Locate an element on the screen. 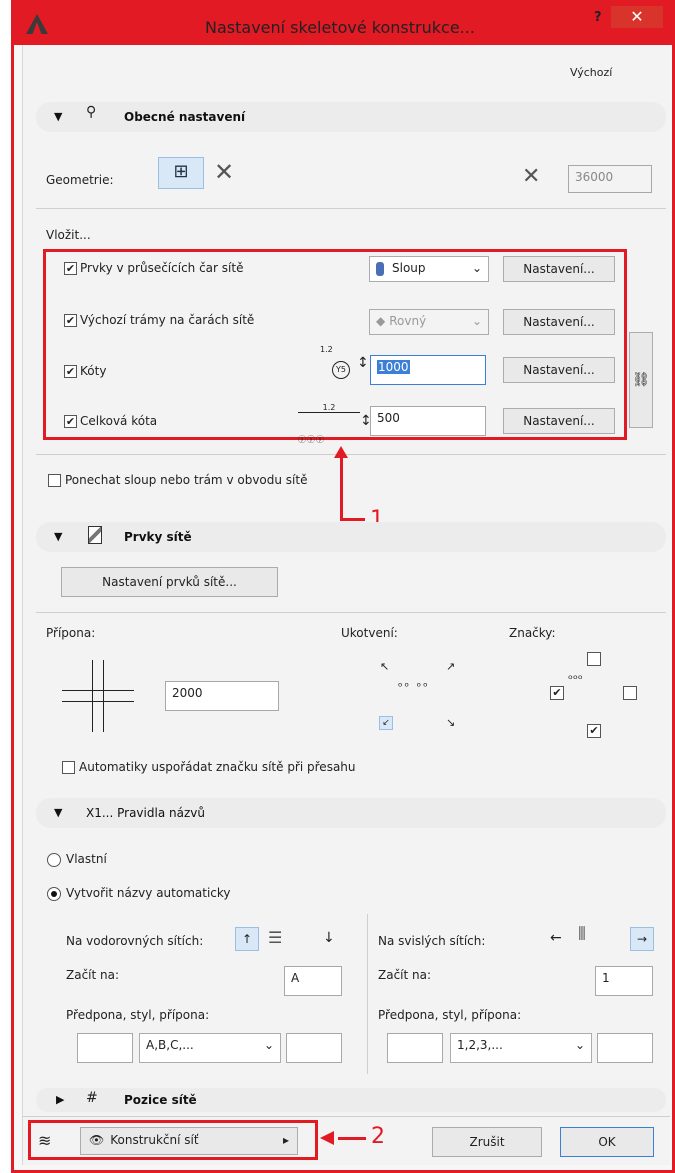  own-label: Vlastní is located at coordinates (86, 859).